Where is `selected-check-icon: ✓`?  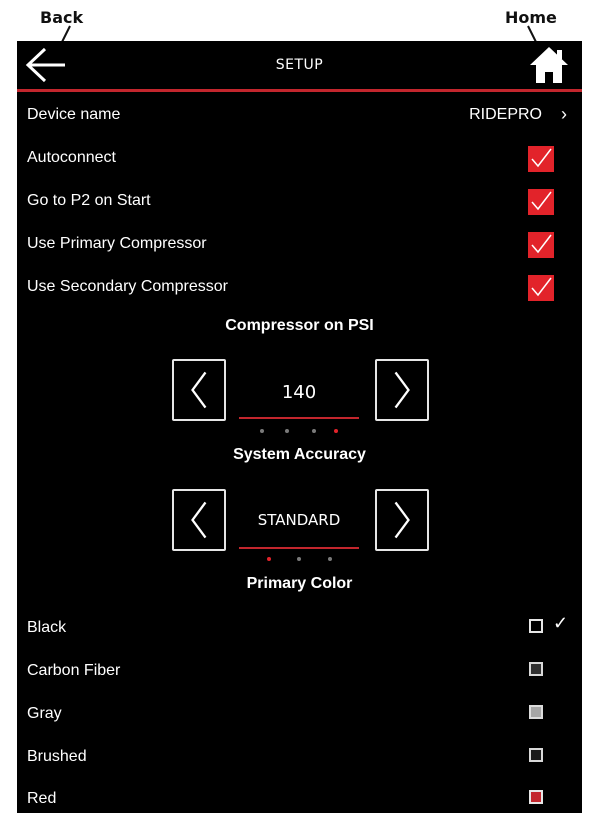
selected-check-icon: ✓ is located at coordinates (561, 623).